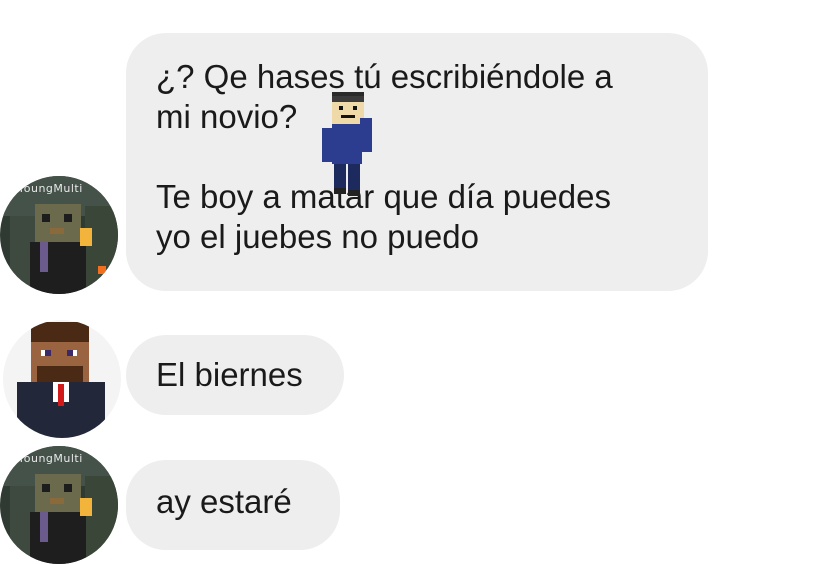 This screenshot has width=828, height=564. I want to click on minecraft-character-icon, so click(347, 144).